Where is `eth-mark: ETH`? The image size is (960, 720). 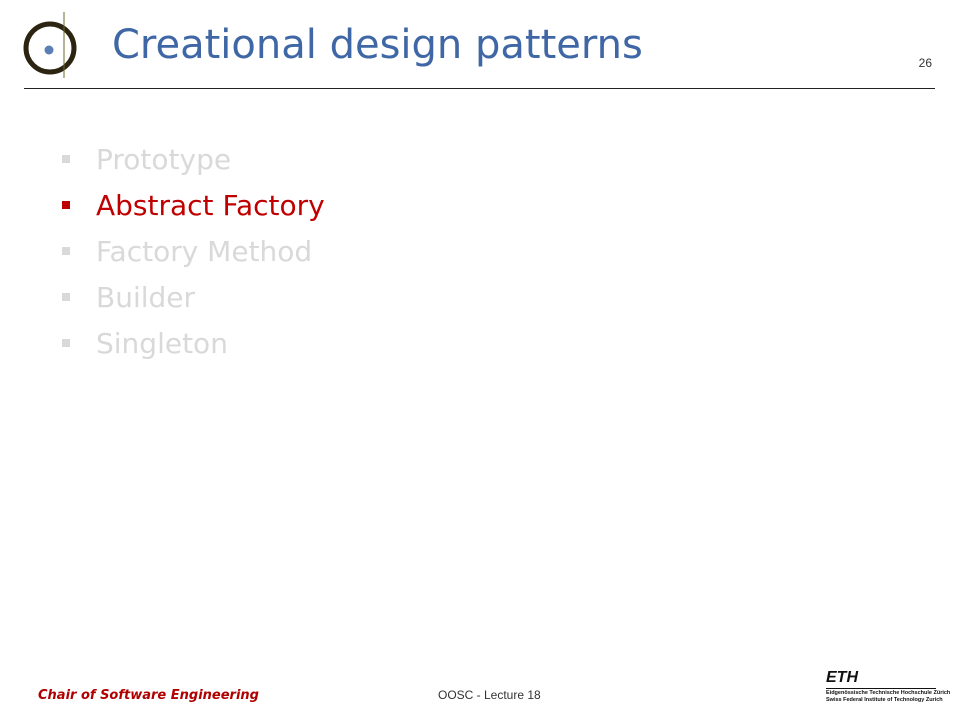
eth-mark: ETH is located at coordinates (842, 677).